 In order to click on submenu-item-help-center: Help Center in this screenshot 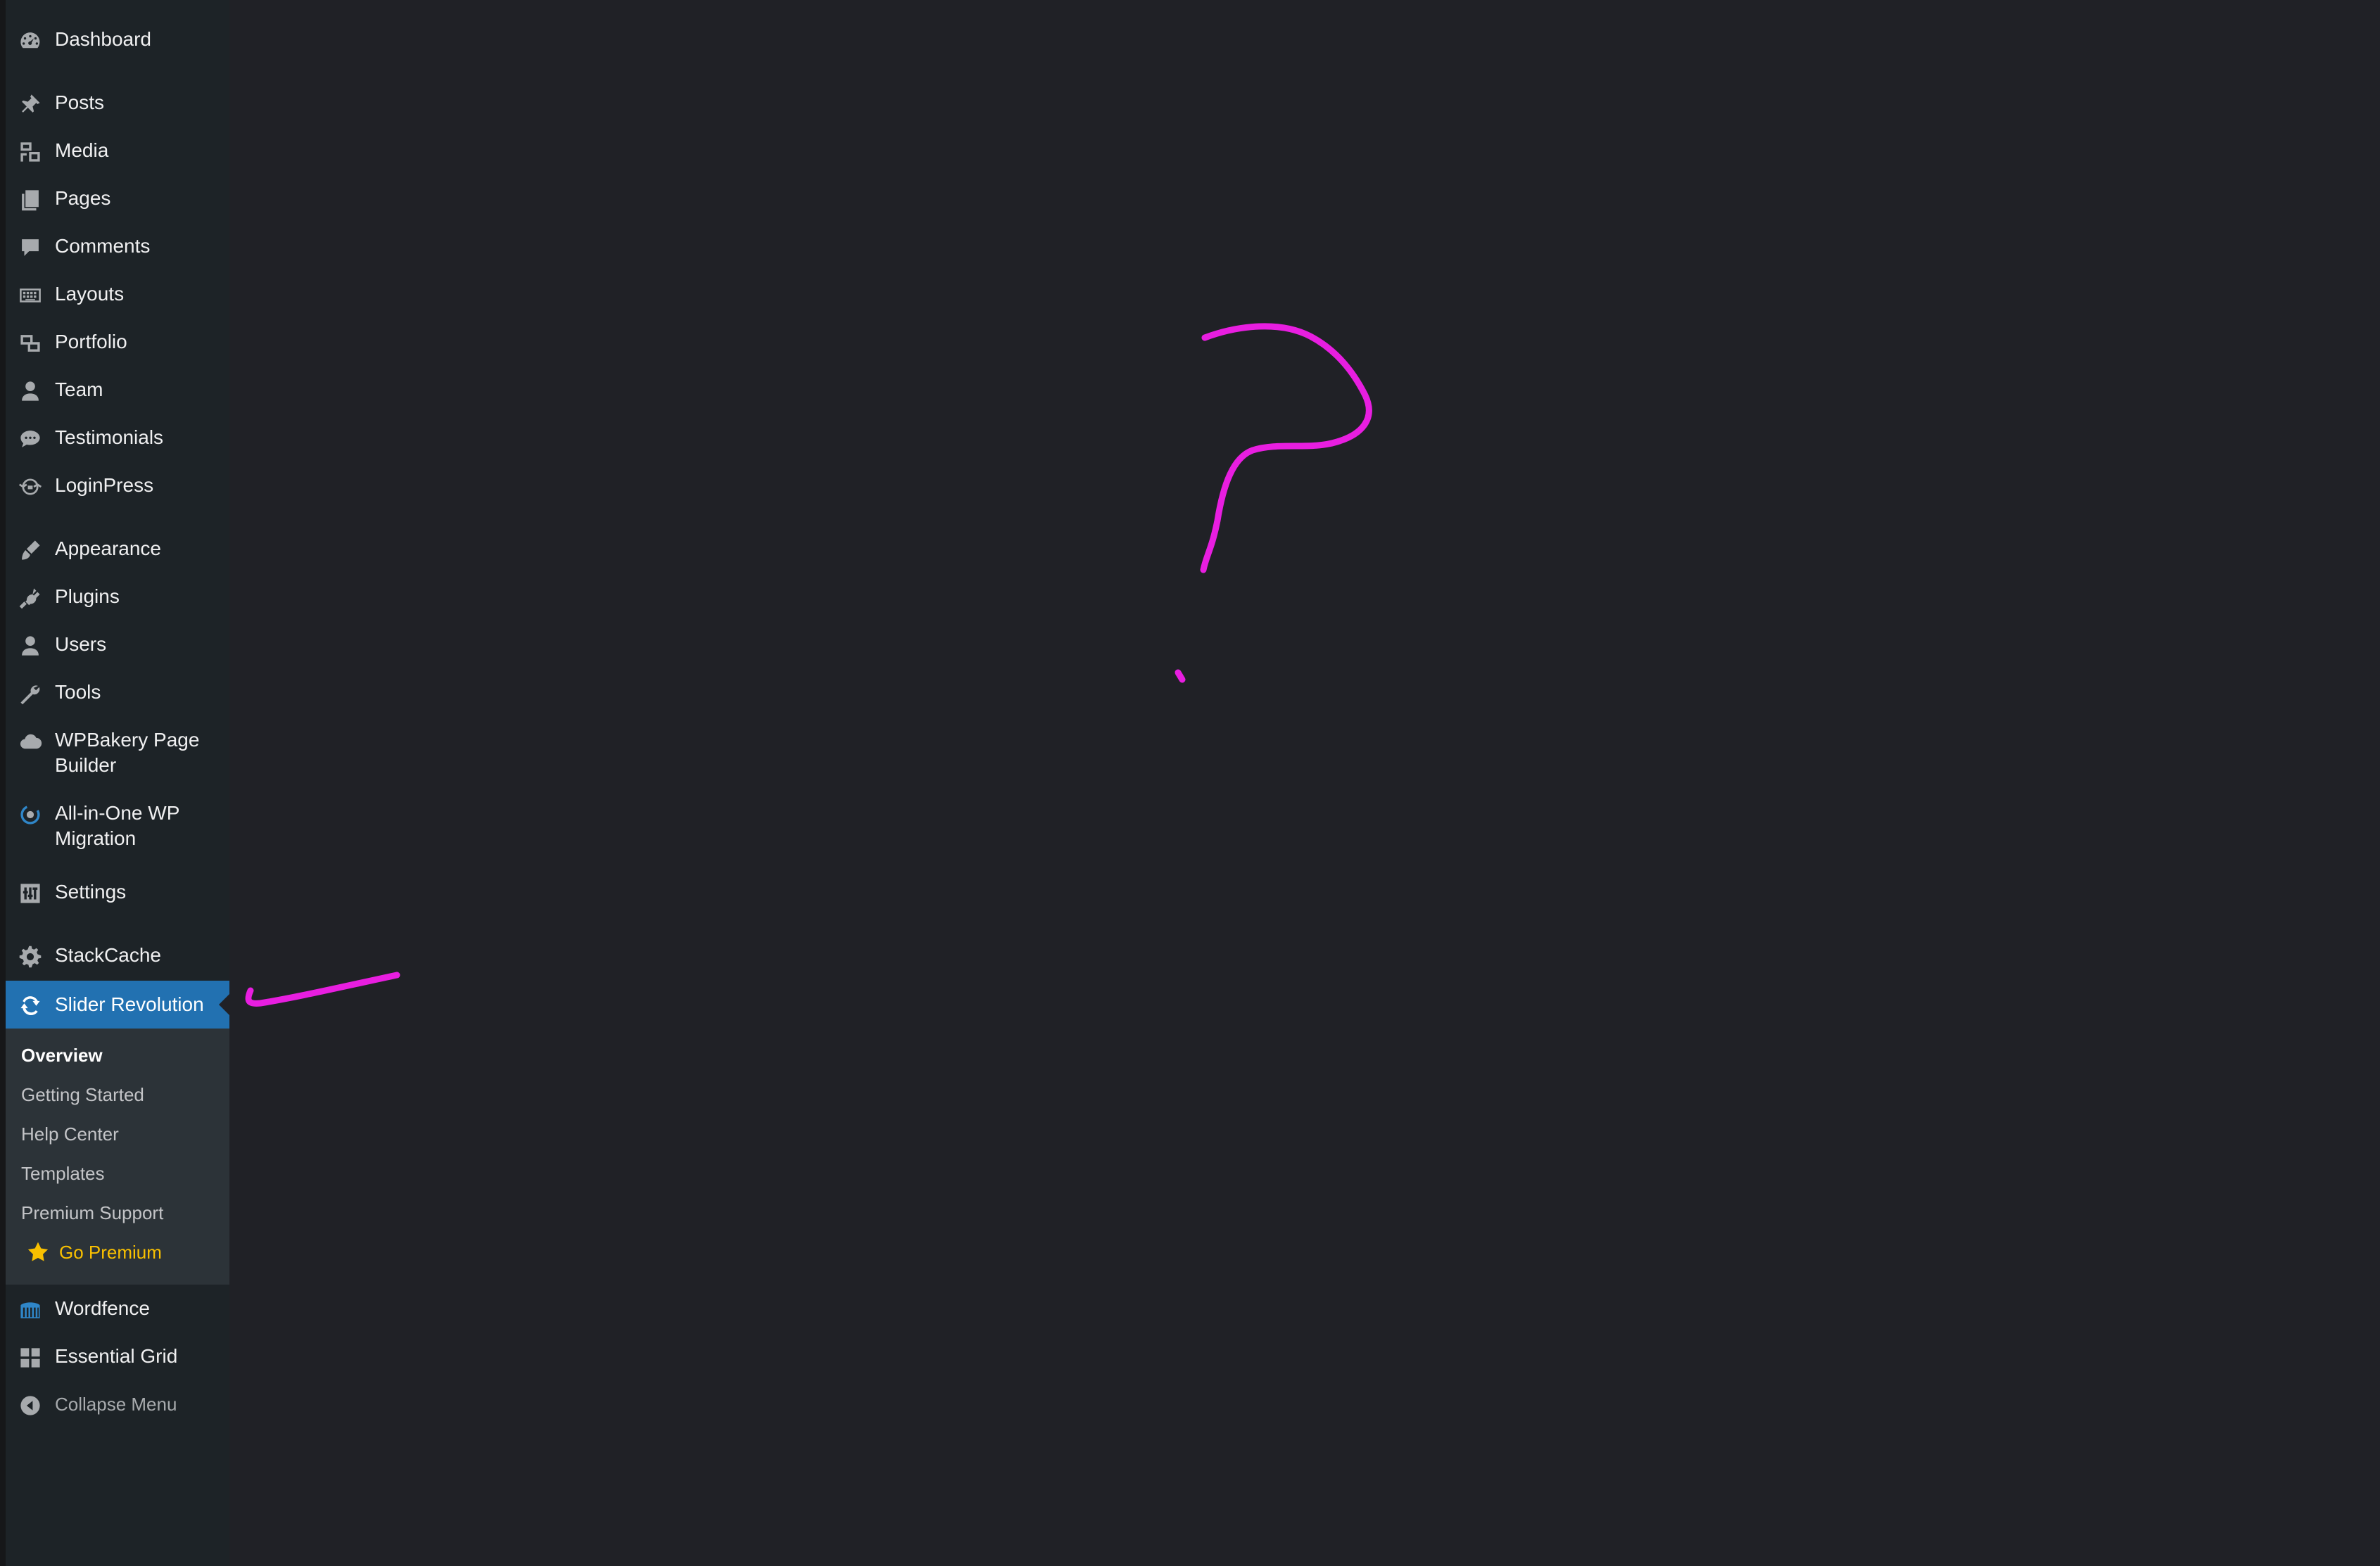, I will do `click(70, 1134)`.